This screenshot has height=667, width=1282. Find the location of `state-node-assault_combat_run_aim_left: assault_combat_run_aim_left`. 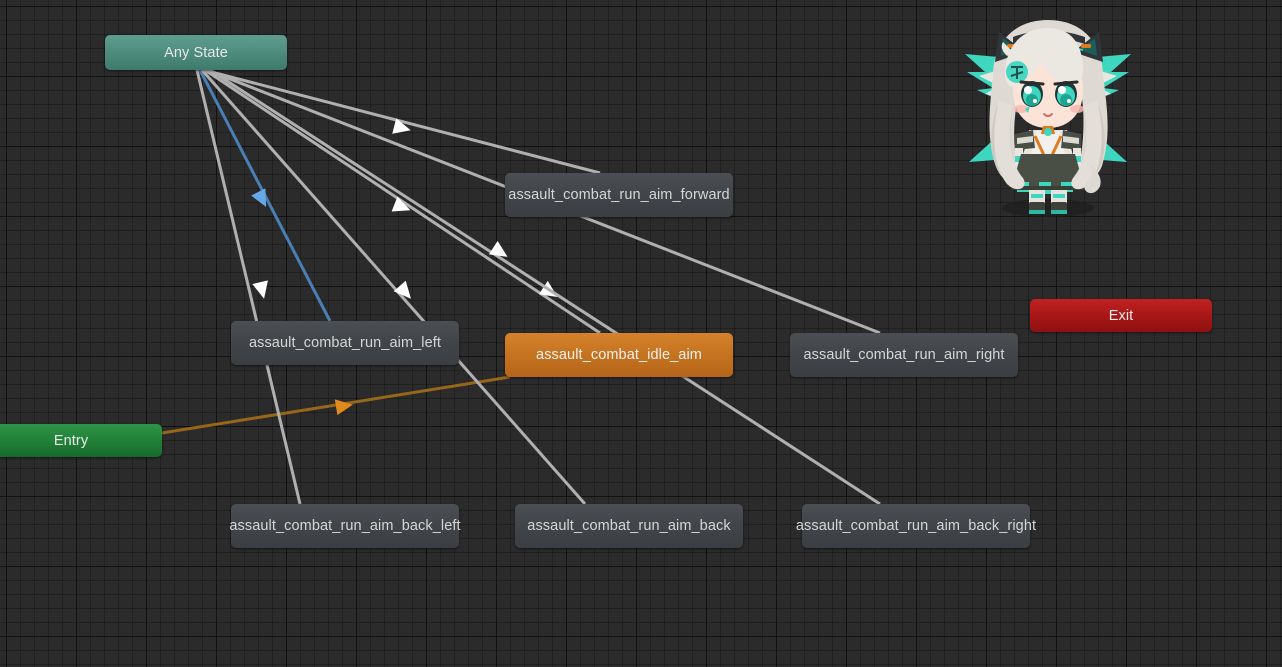

state-node-assault_combat_run_aim_left: assault_combat_run_aim_left is located at coordinates (345, 343).